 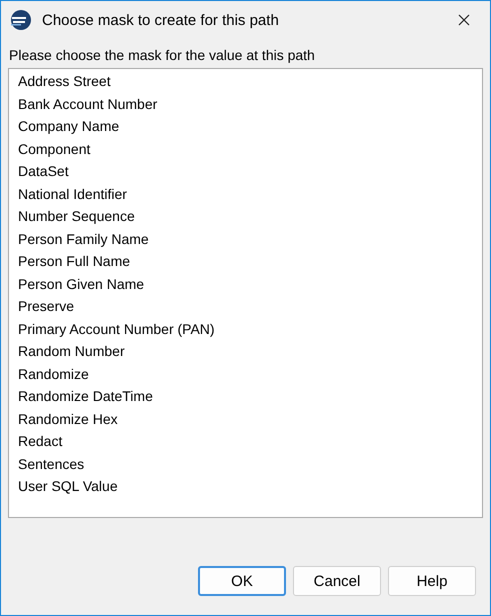 I want to click on list-item: Random Number, so click(x=245, y=351).